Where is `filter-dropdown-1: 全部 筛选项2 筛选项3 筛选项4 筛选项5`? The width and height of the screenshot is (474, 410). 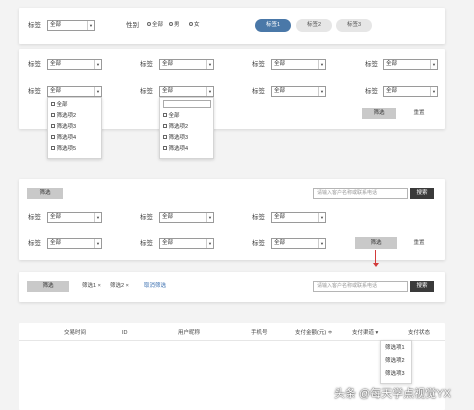
filter-dropdown-1: 全部 筛选项2 筛选项3 筛选项4 筛选项5 is located at coordinates (74, 128).